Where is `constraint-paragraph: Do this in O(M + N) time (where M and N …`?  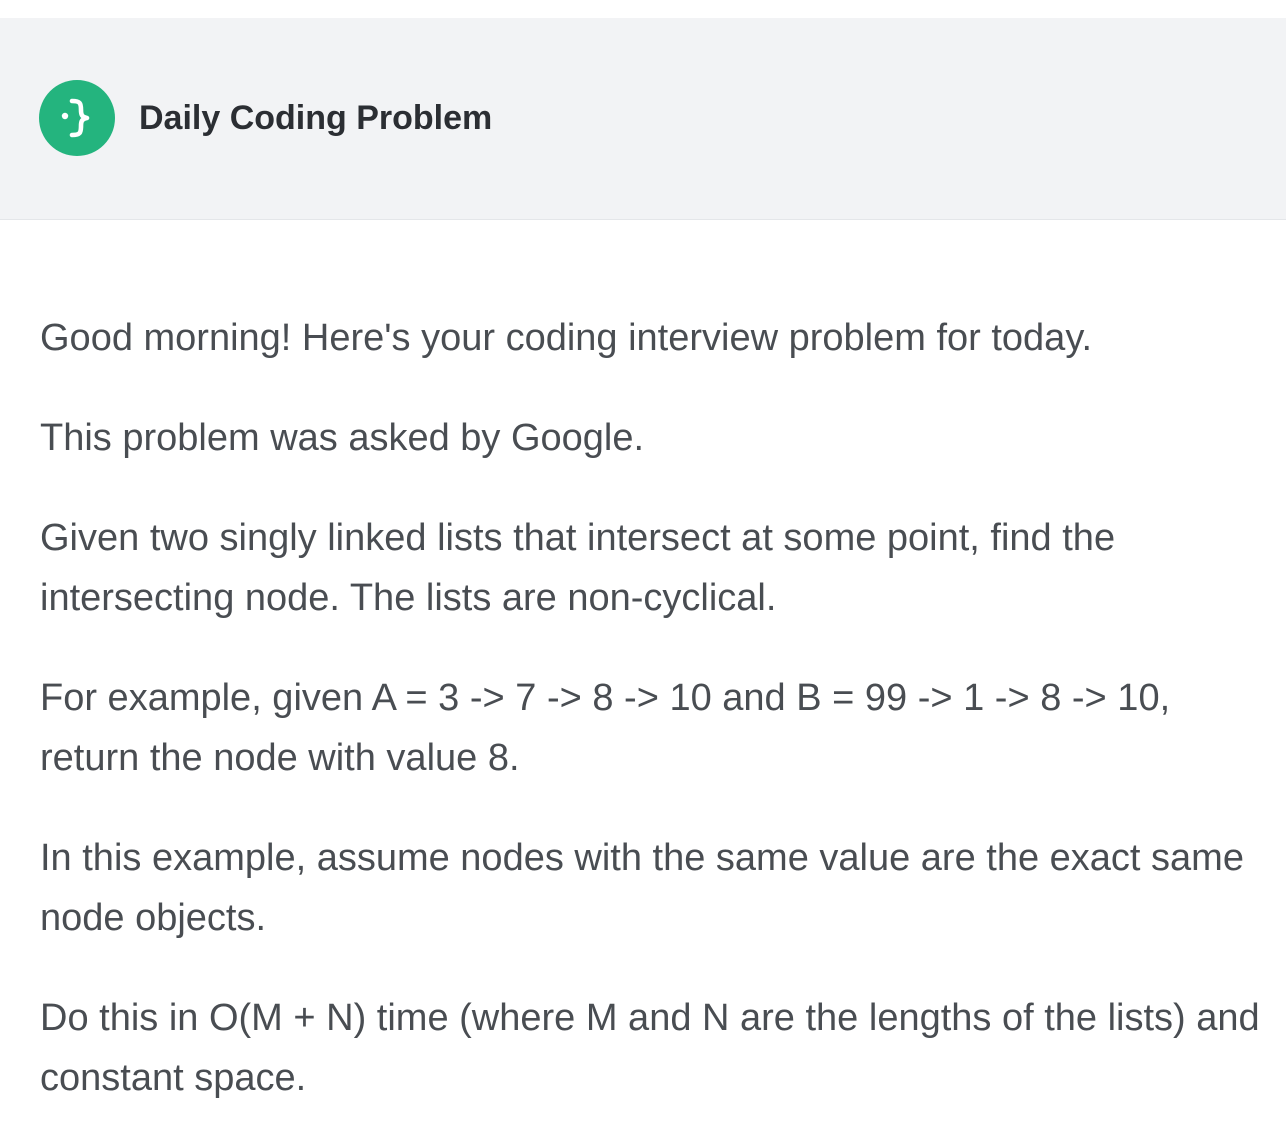 constraint-paragraph: Do this in O(M + N) time (where M and N … is located at coordinates (650, 1048).